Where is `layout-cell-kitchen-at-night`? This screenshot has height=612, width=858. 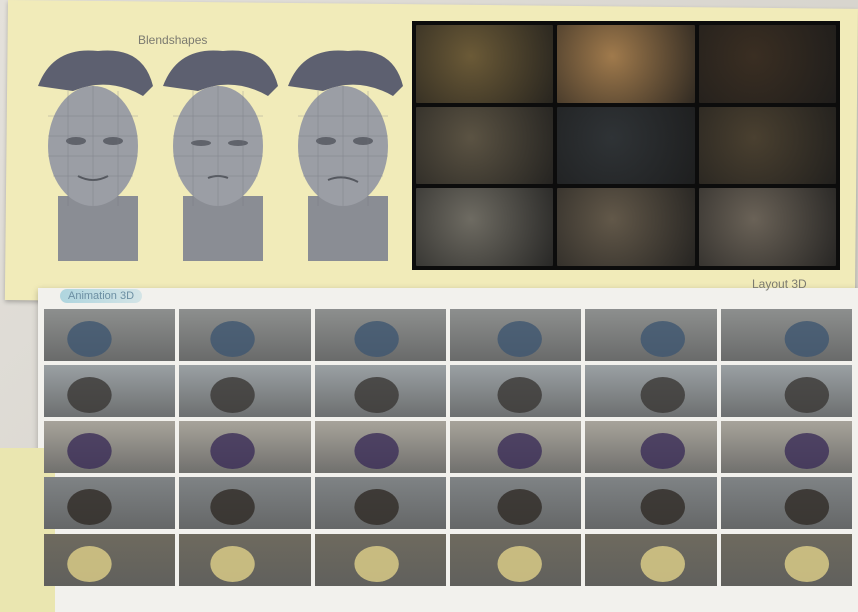
layout-cell-kitchen-at-night is located at coordinates (626, 145).